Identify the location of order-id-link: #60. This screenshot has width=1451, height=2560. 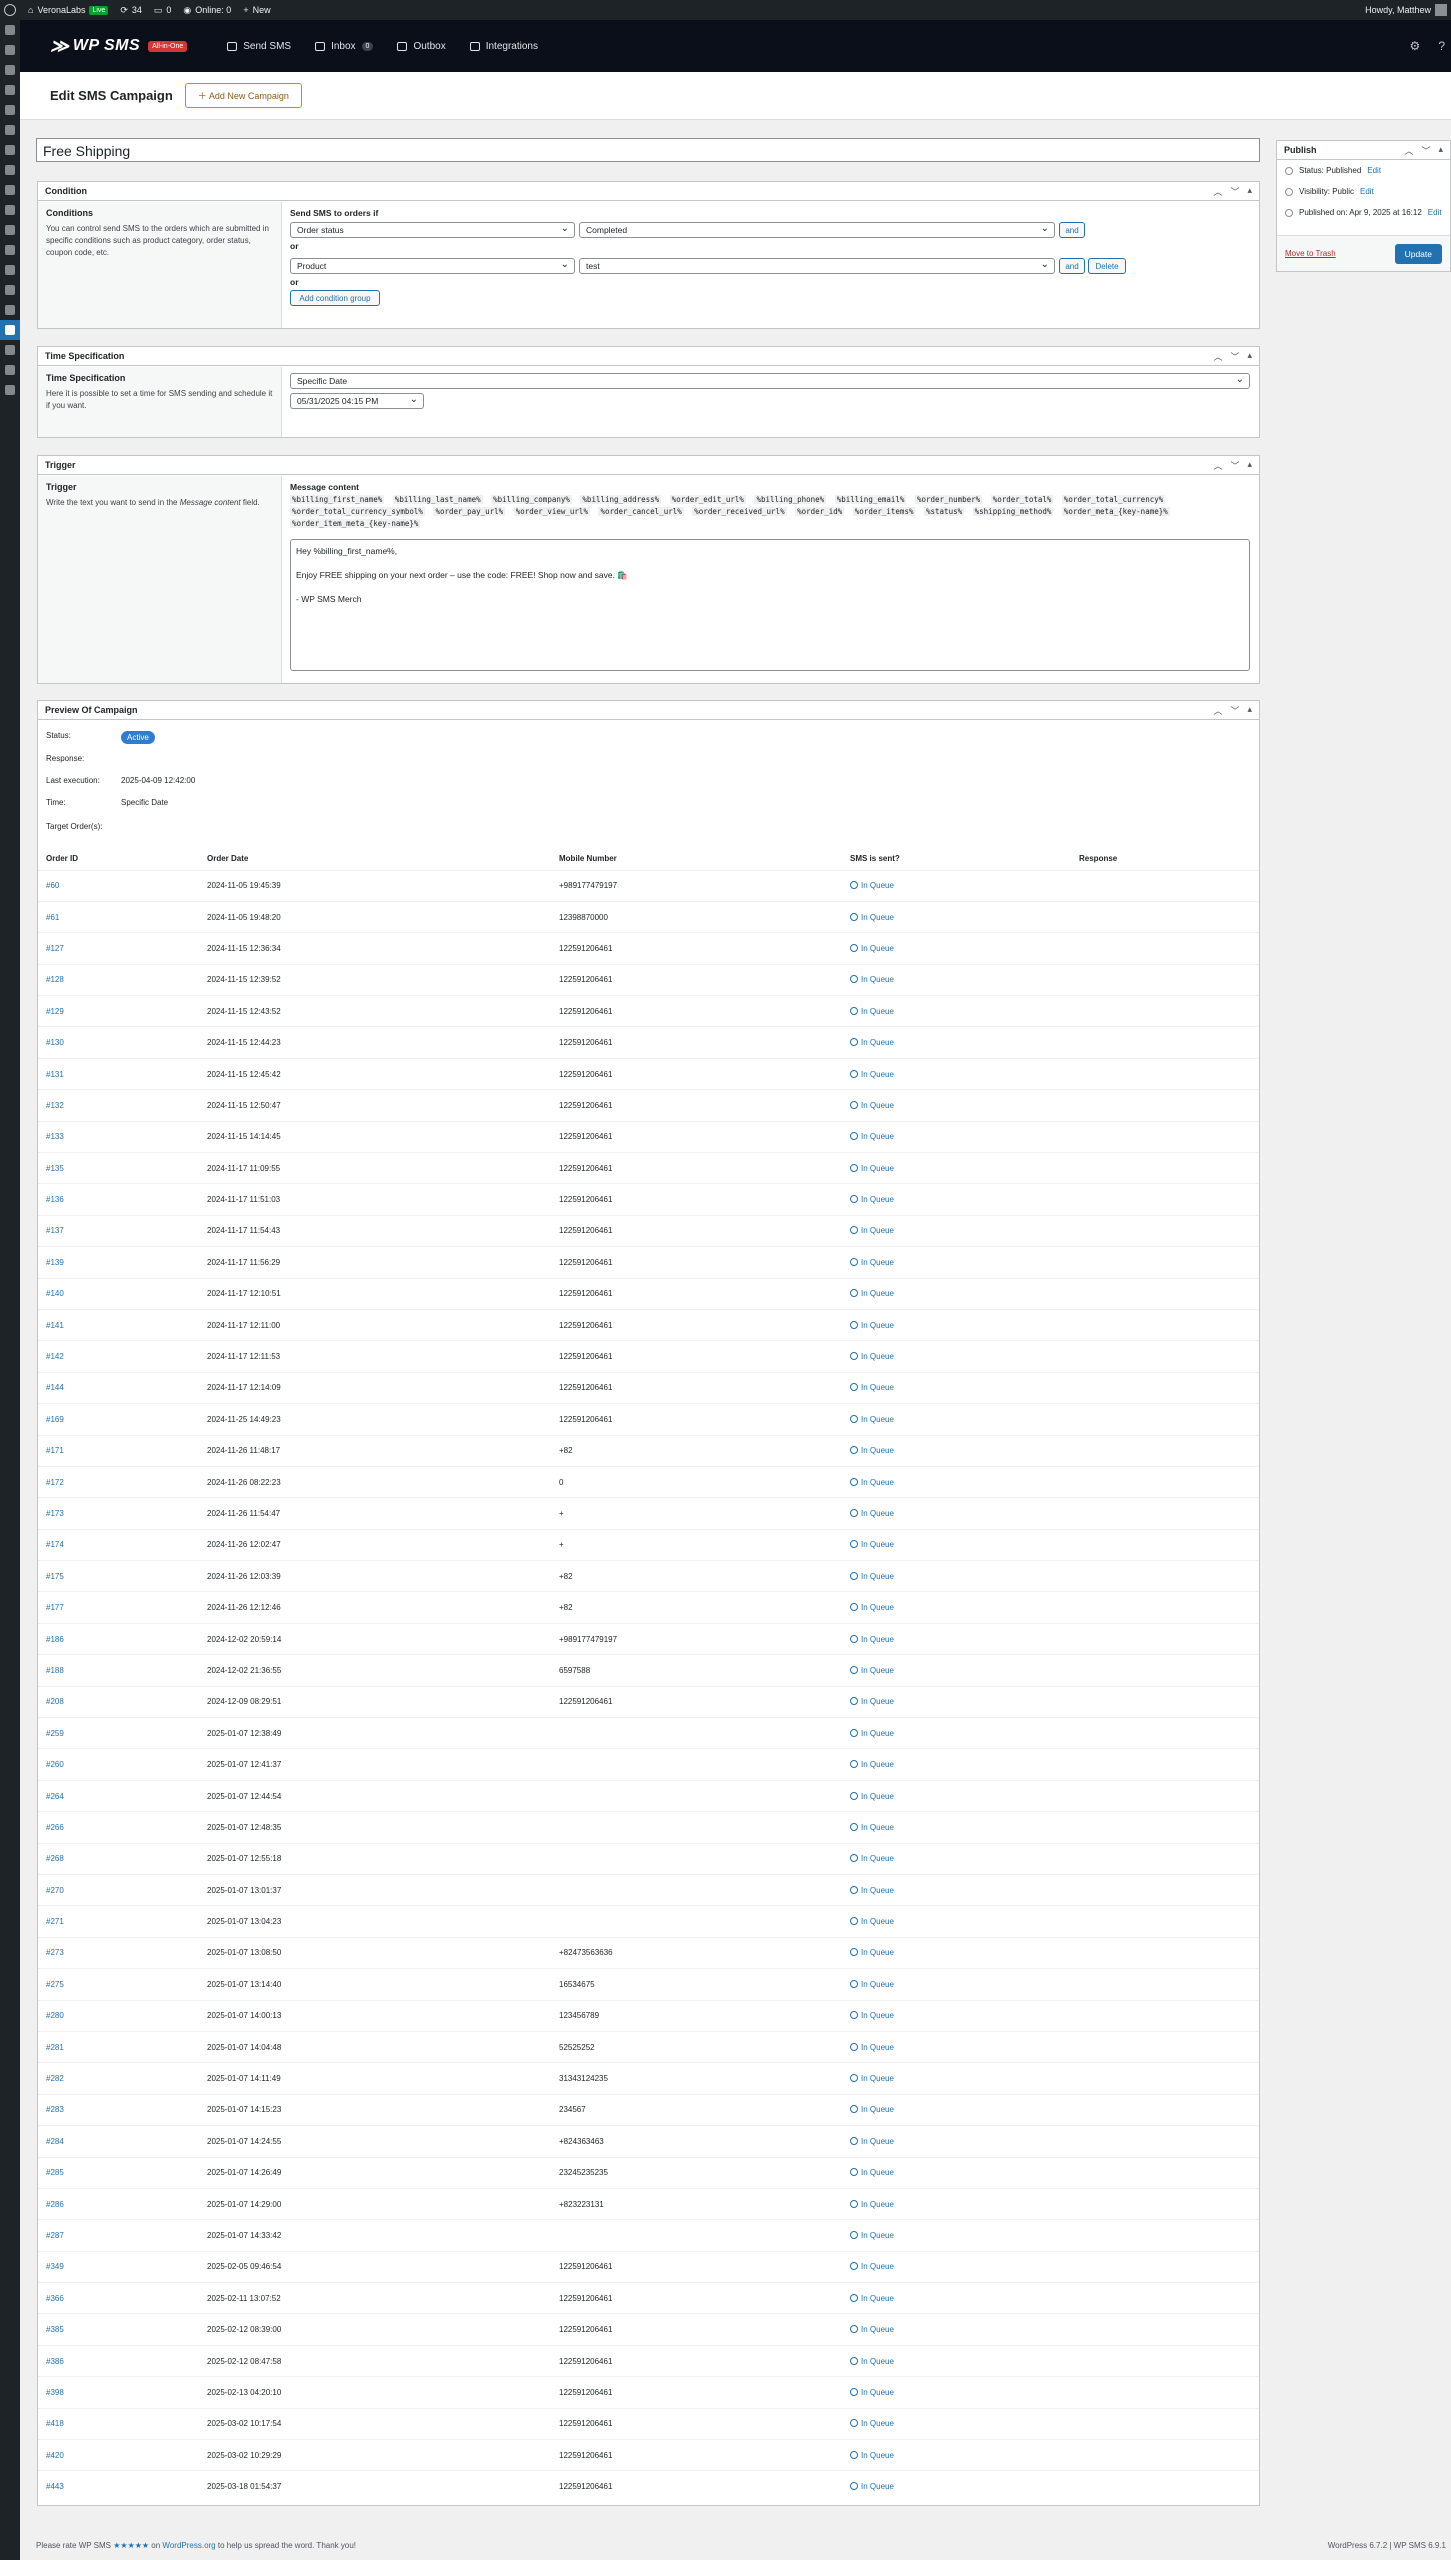
(52, 885).